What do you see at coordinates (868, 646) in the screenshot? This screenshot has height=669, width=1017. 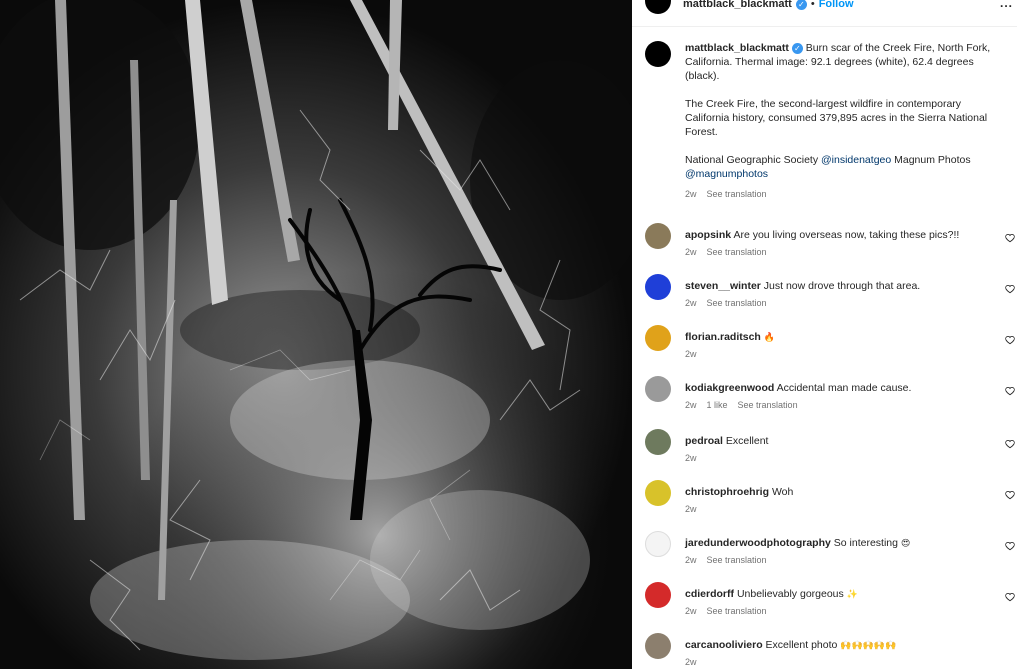 I see `raising-hands-emoji-icon: 🙌🙌🙌🙌🙌` at bounding box center [868, 646].